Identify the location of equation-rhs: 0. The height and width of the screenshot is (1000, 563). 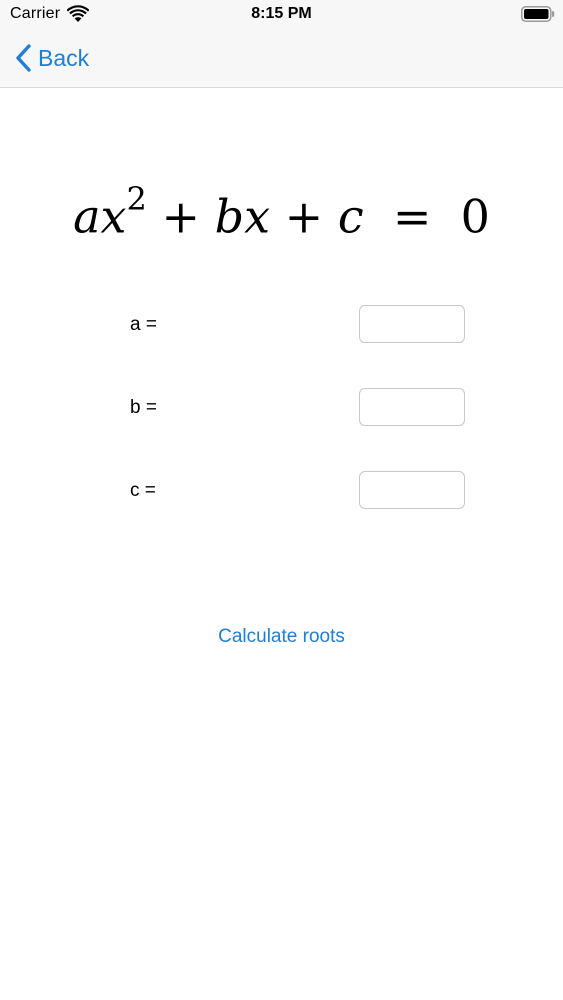
(475, 216).